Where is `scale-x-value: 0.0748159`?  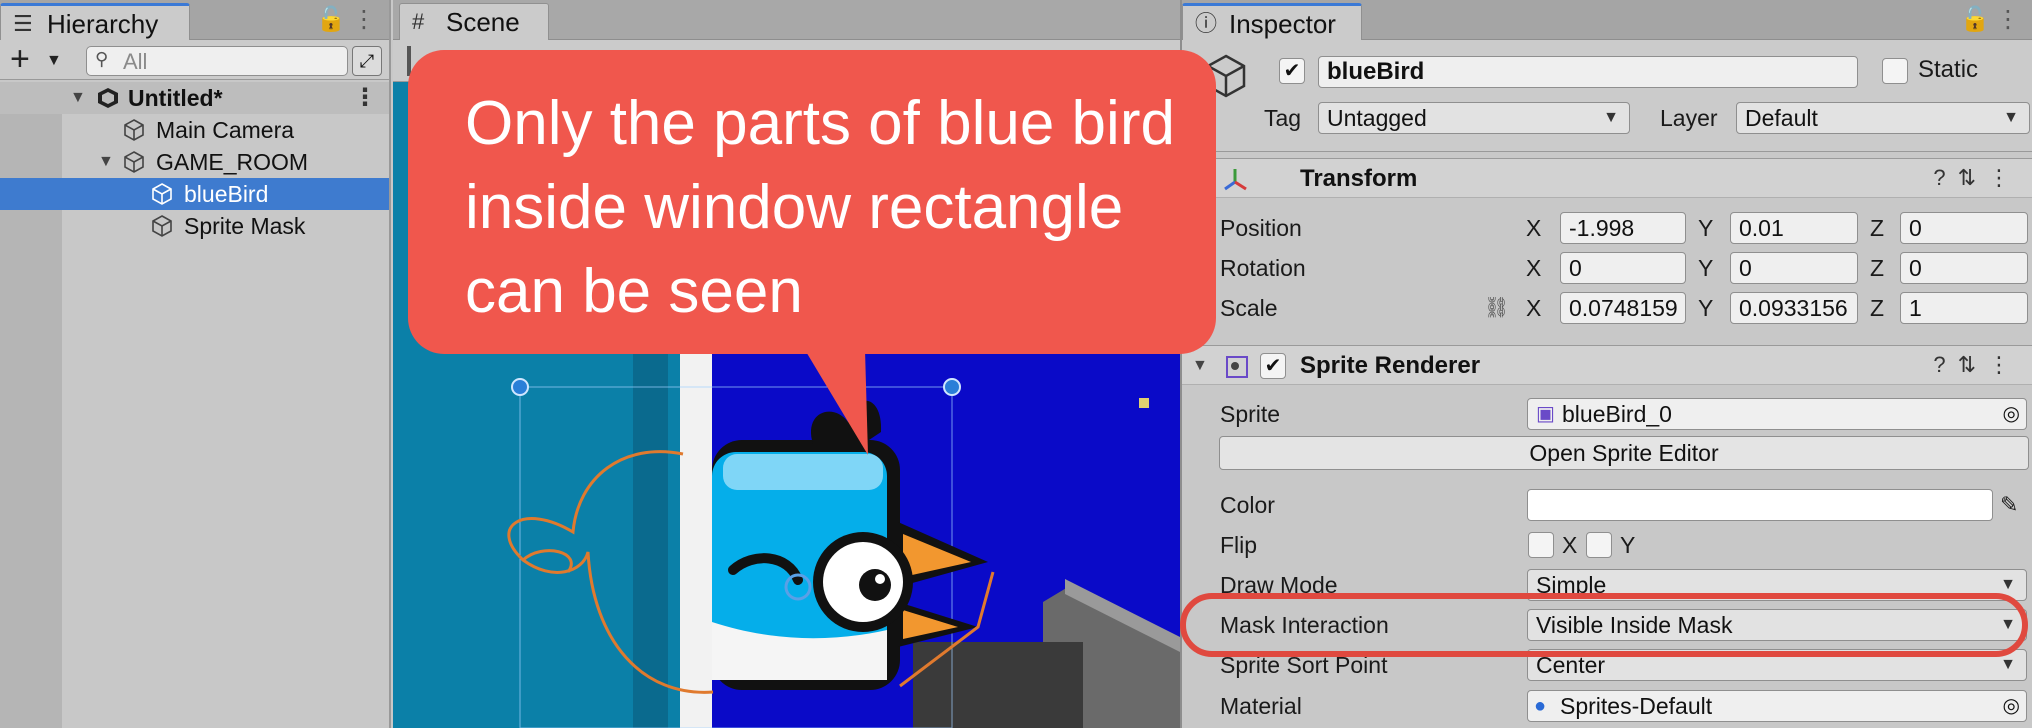 scale-x-value: 0.0748159 is located at coordinates (1623, 308).